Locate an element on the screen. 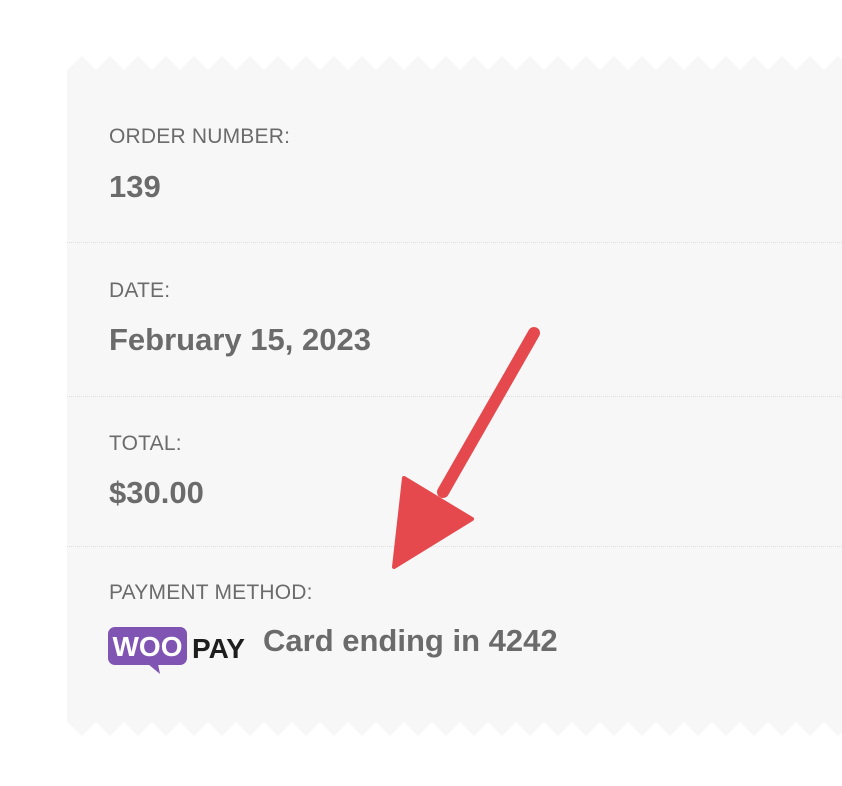  pay-logo-text: PAY is located at coordinates (218, 648).